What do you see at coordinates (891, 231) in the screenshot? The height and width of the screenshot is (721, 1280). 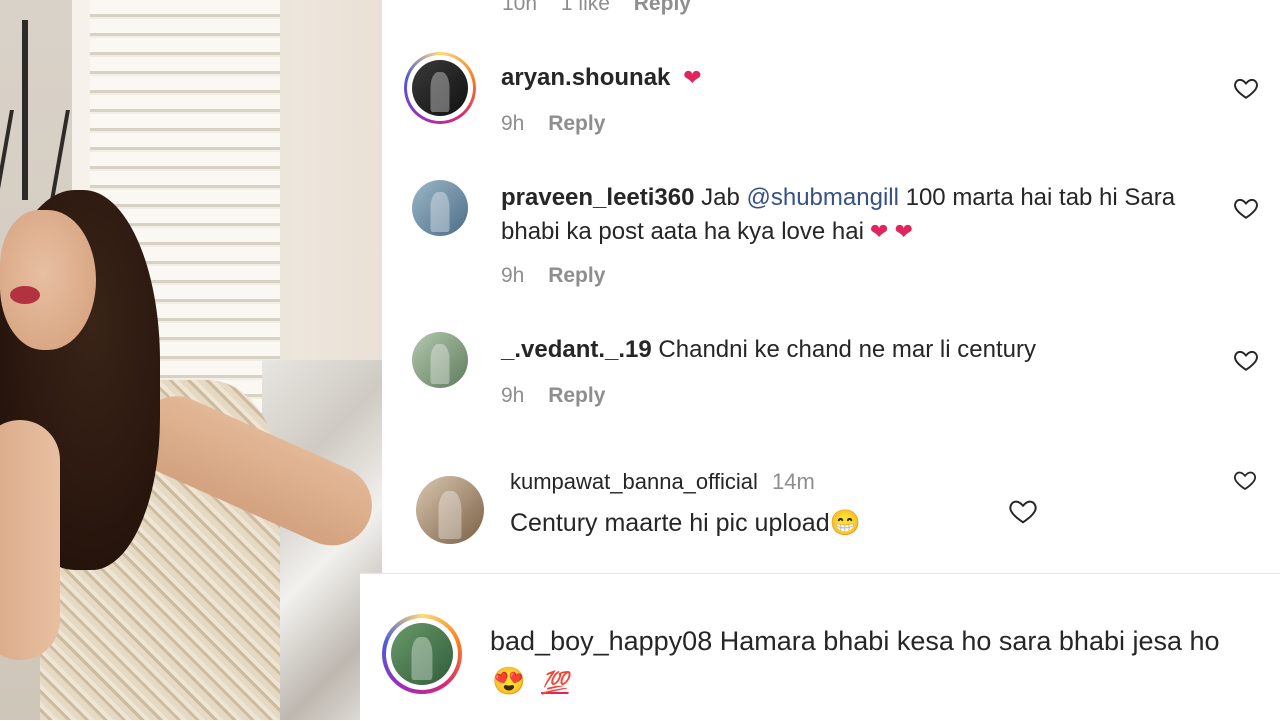 I see `heart-emoji: ❤ ❤` at bounding box center [891, 231].